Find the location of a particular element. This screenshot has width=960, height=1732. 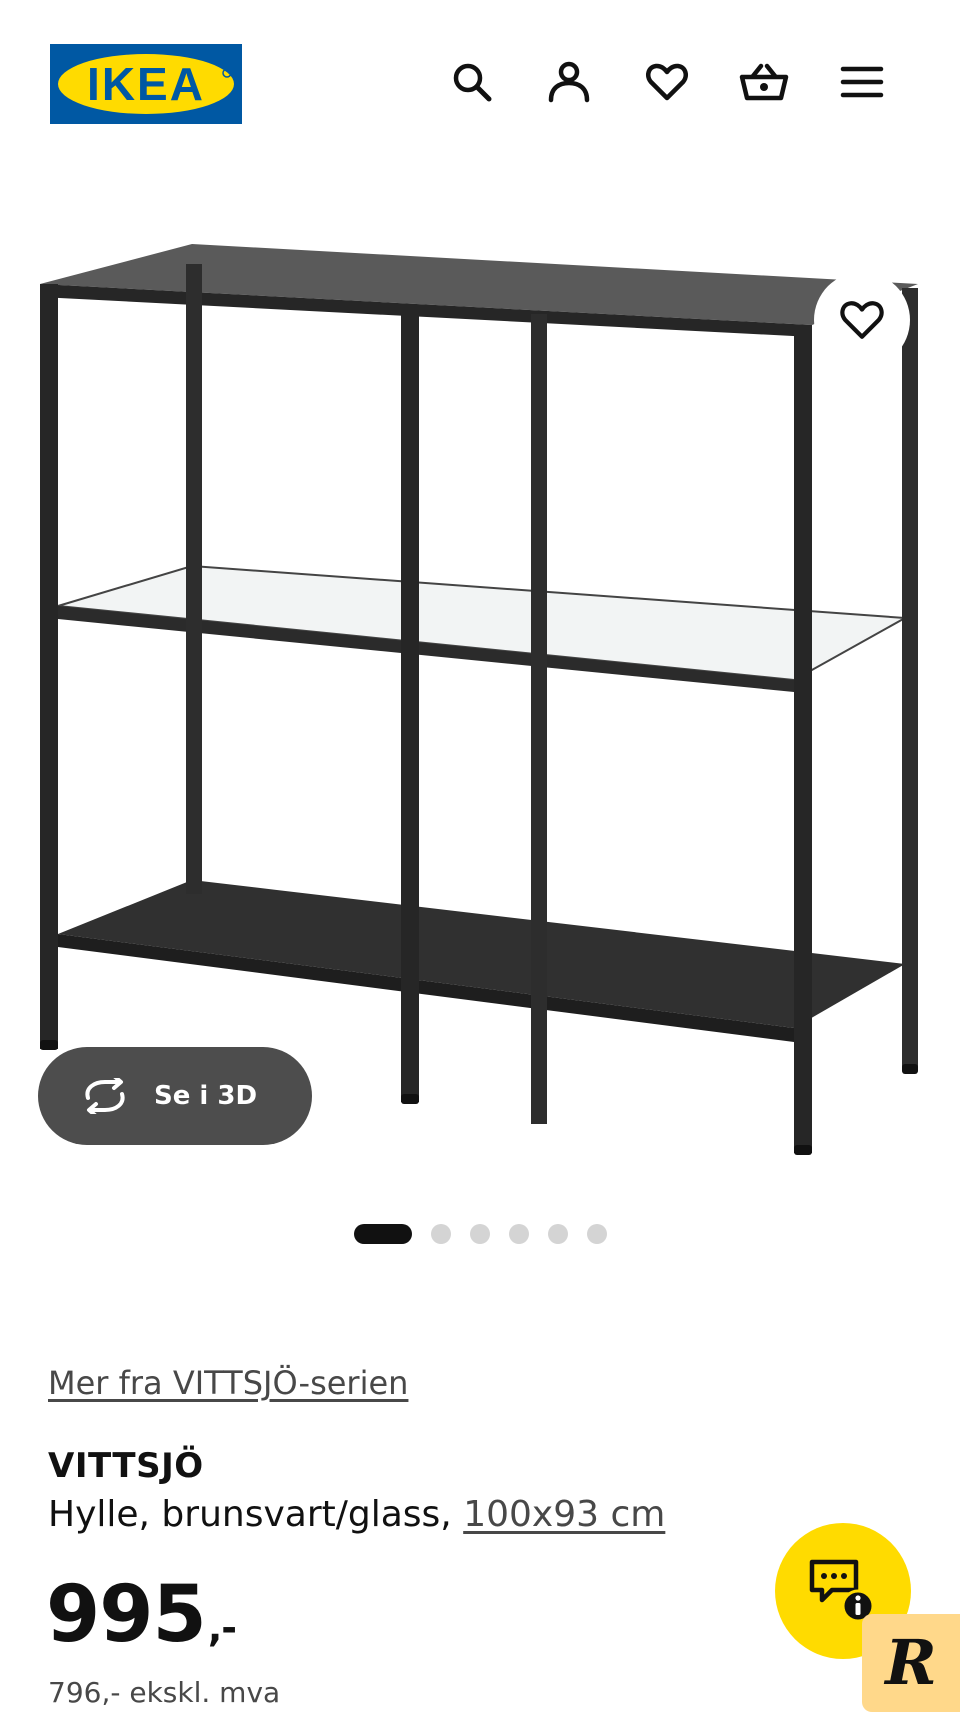

price-excl-vat: 796,- ekskl. mva is located at coordinates (164, 1692).